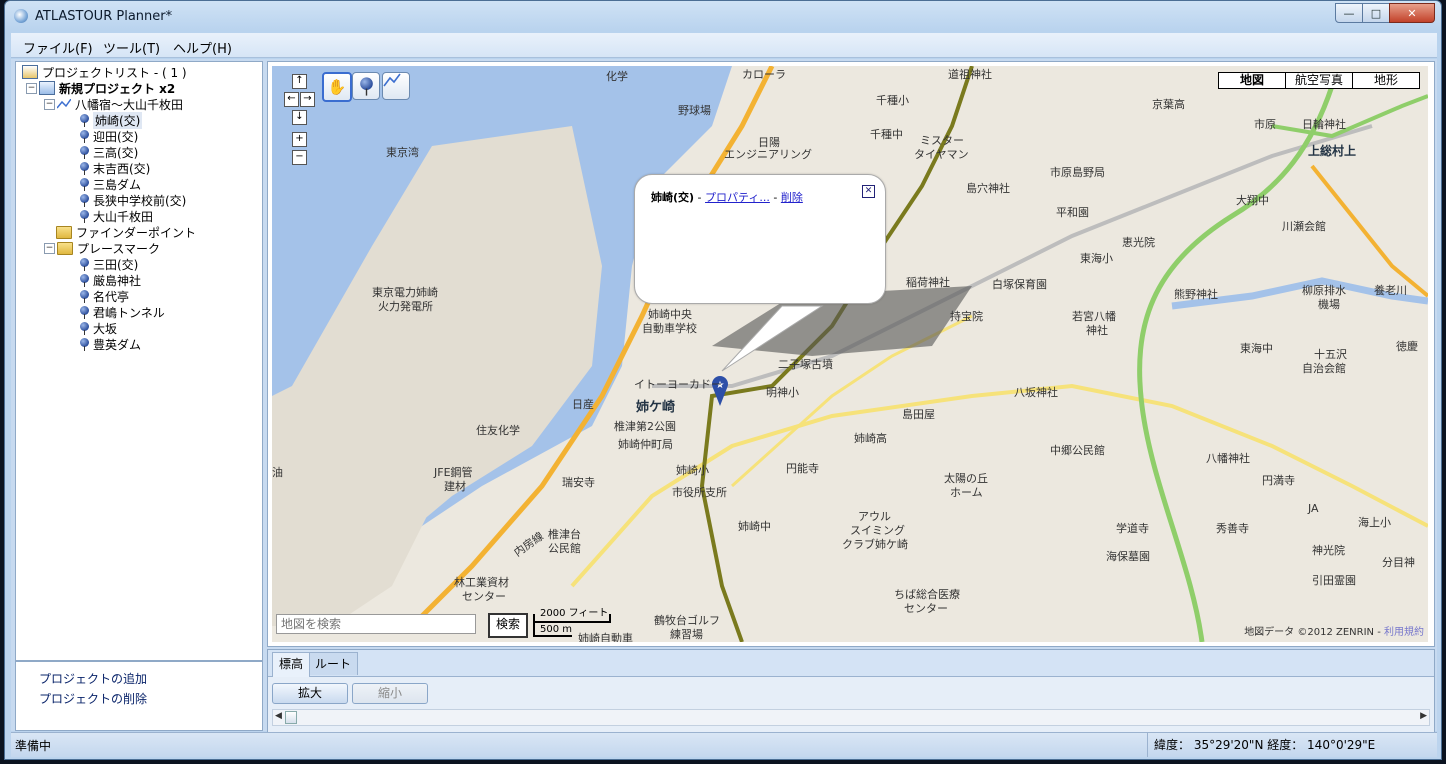 The width and height of the screenshot is (1446, 764). I want to click on map-label: 八幡神社, so click(1228, 458).